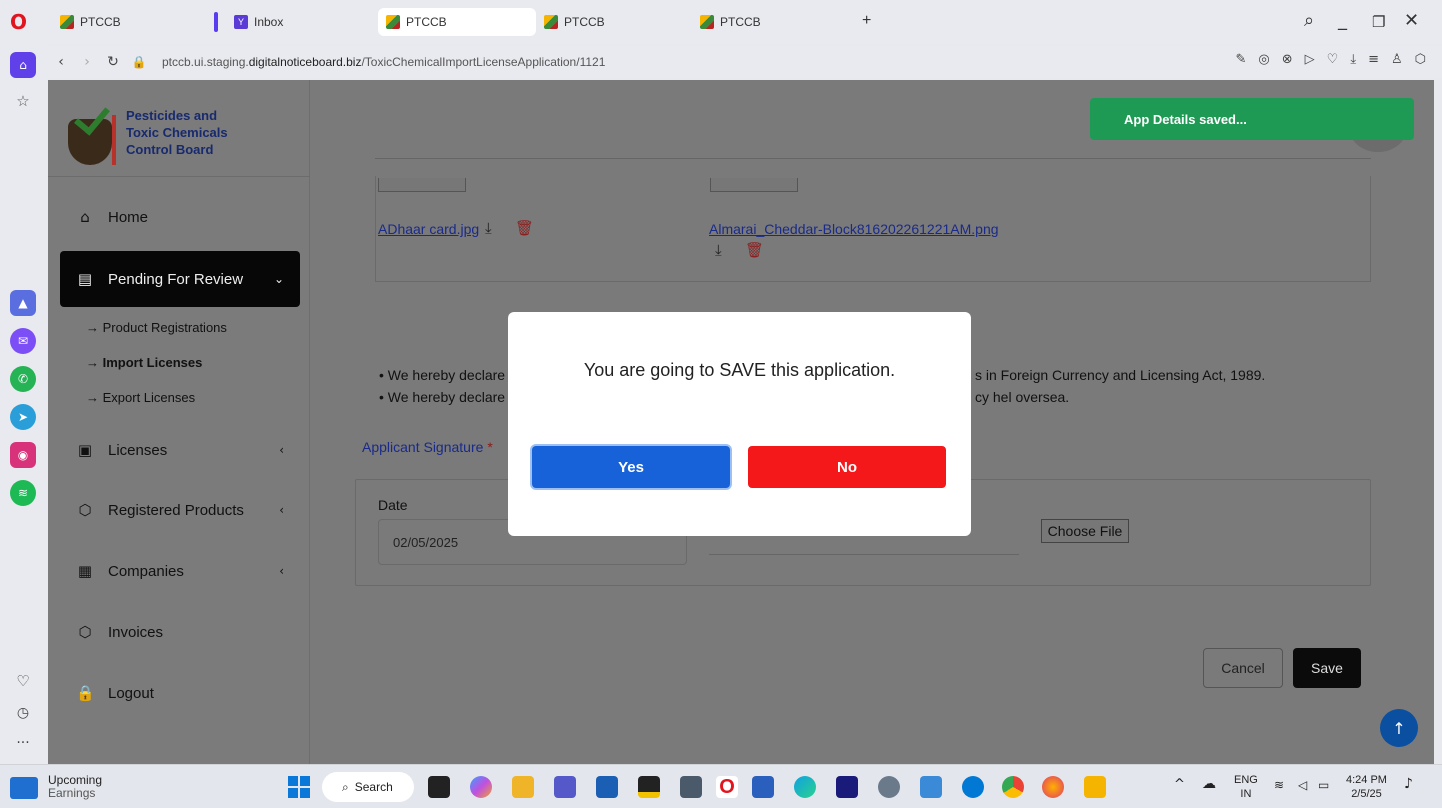  I want to click on minimize-icon: _, so click(1342, 20).